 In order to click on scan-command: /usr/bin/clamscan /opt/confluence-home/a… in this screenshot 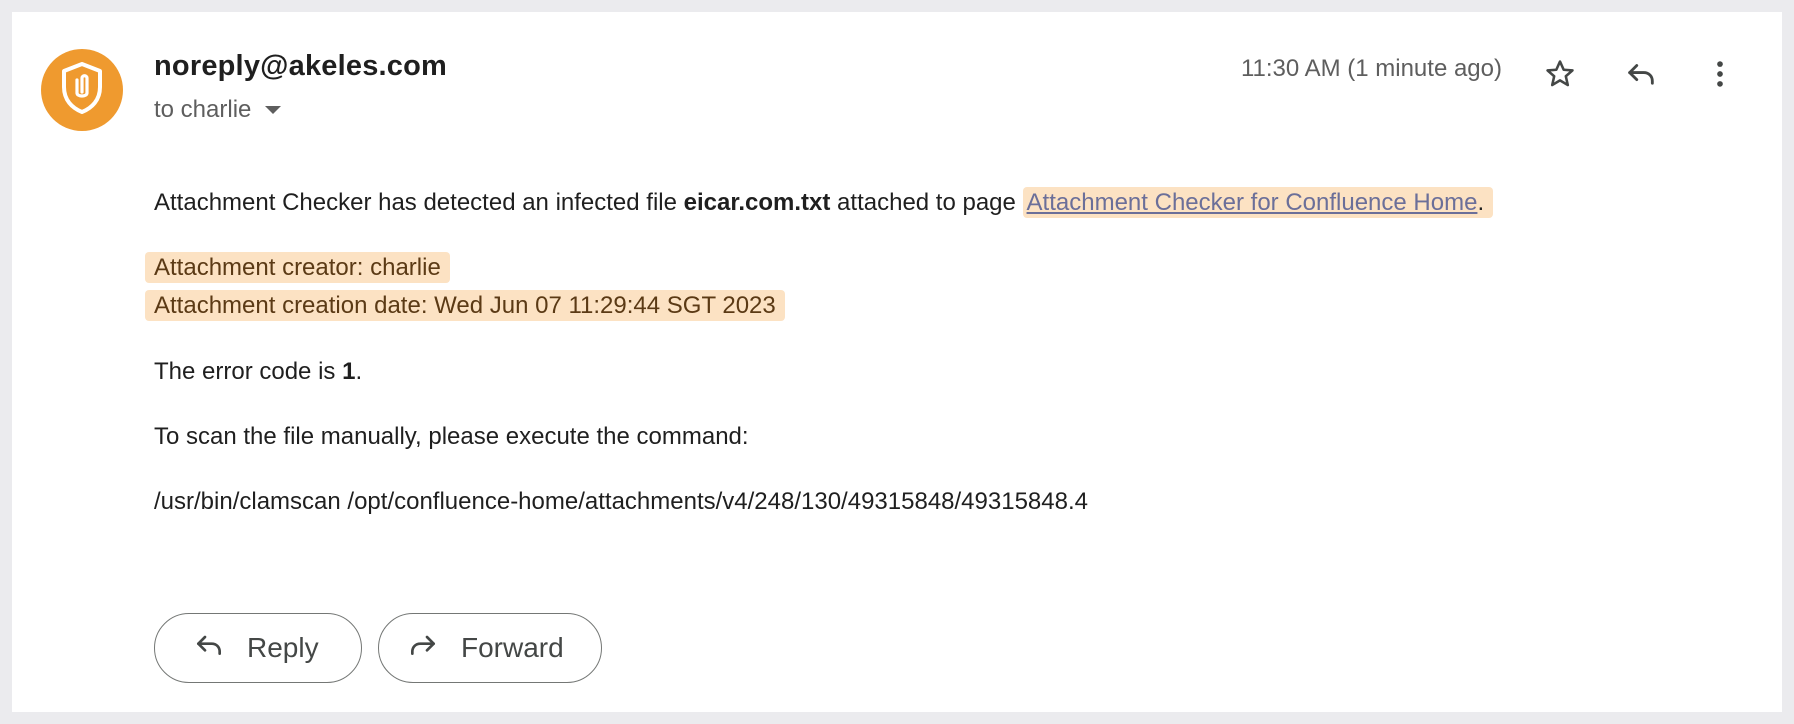, I will do `click(621, 501)`.